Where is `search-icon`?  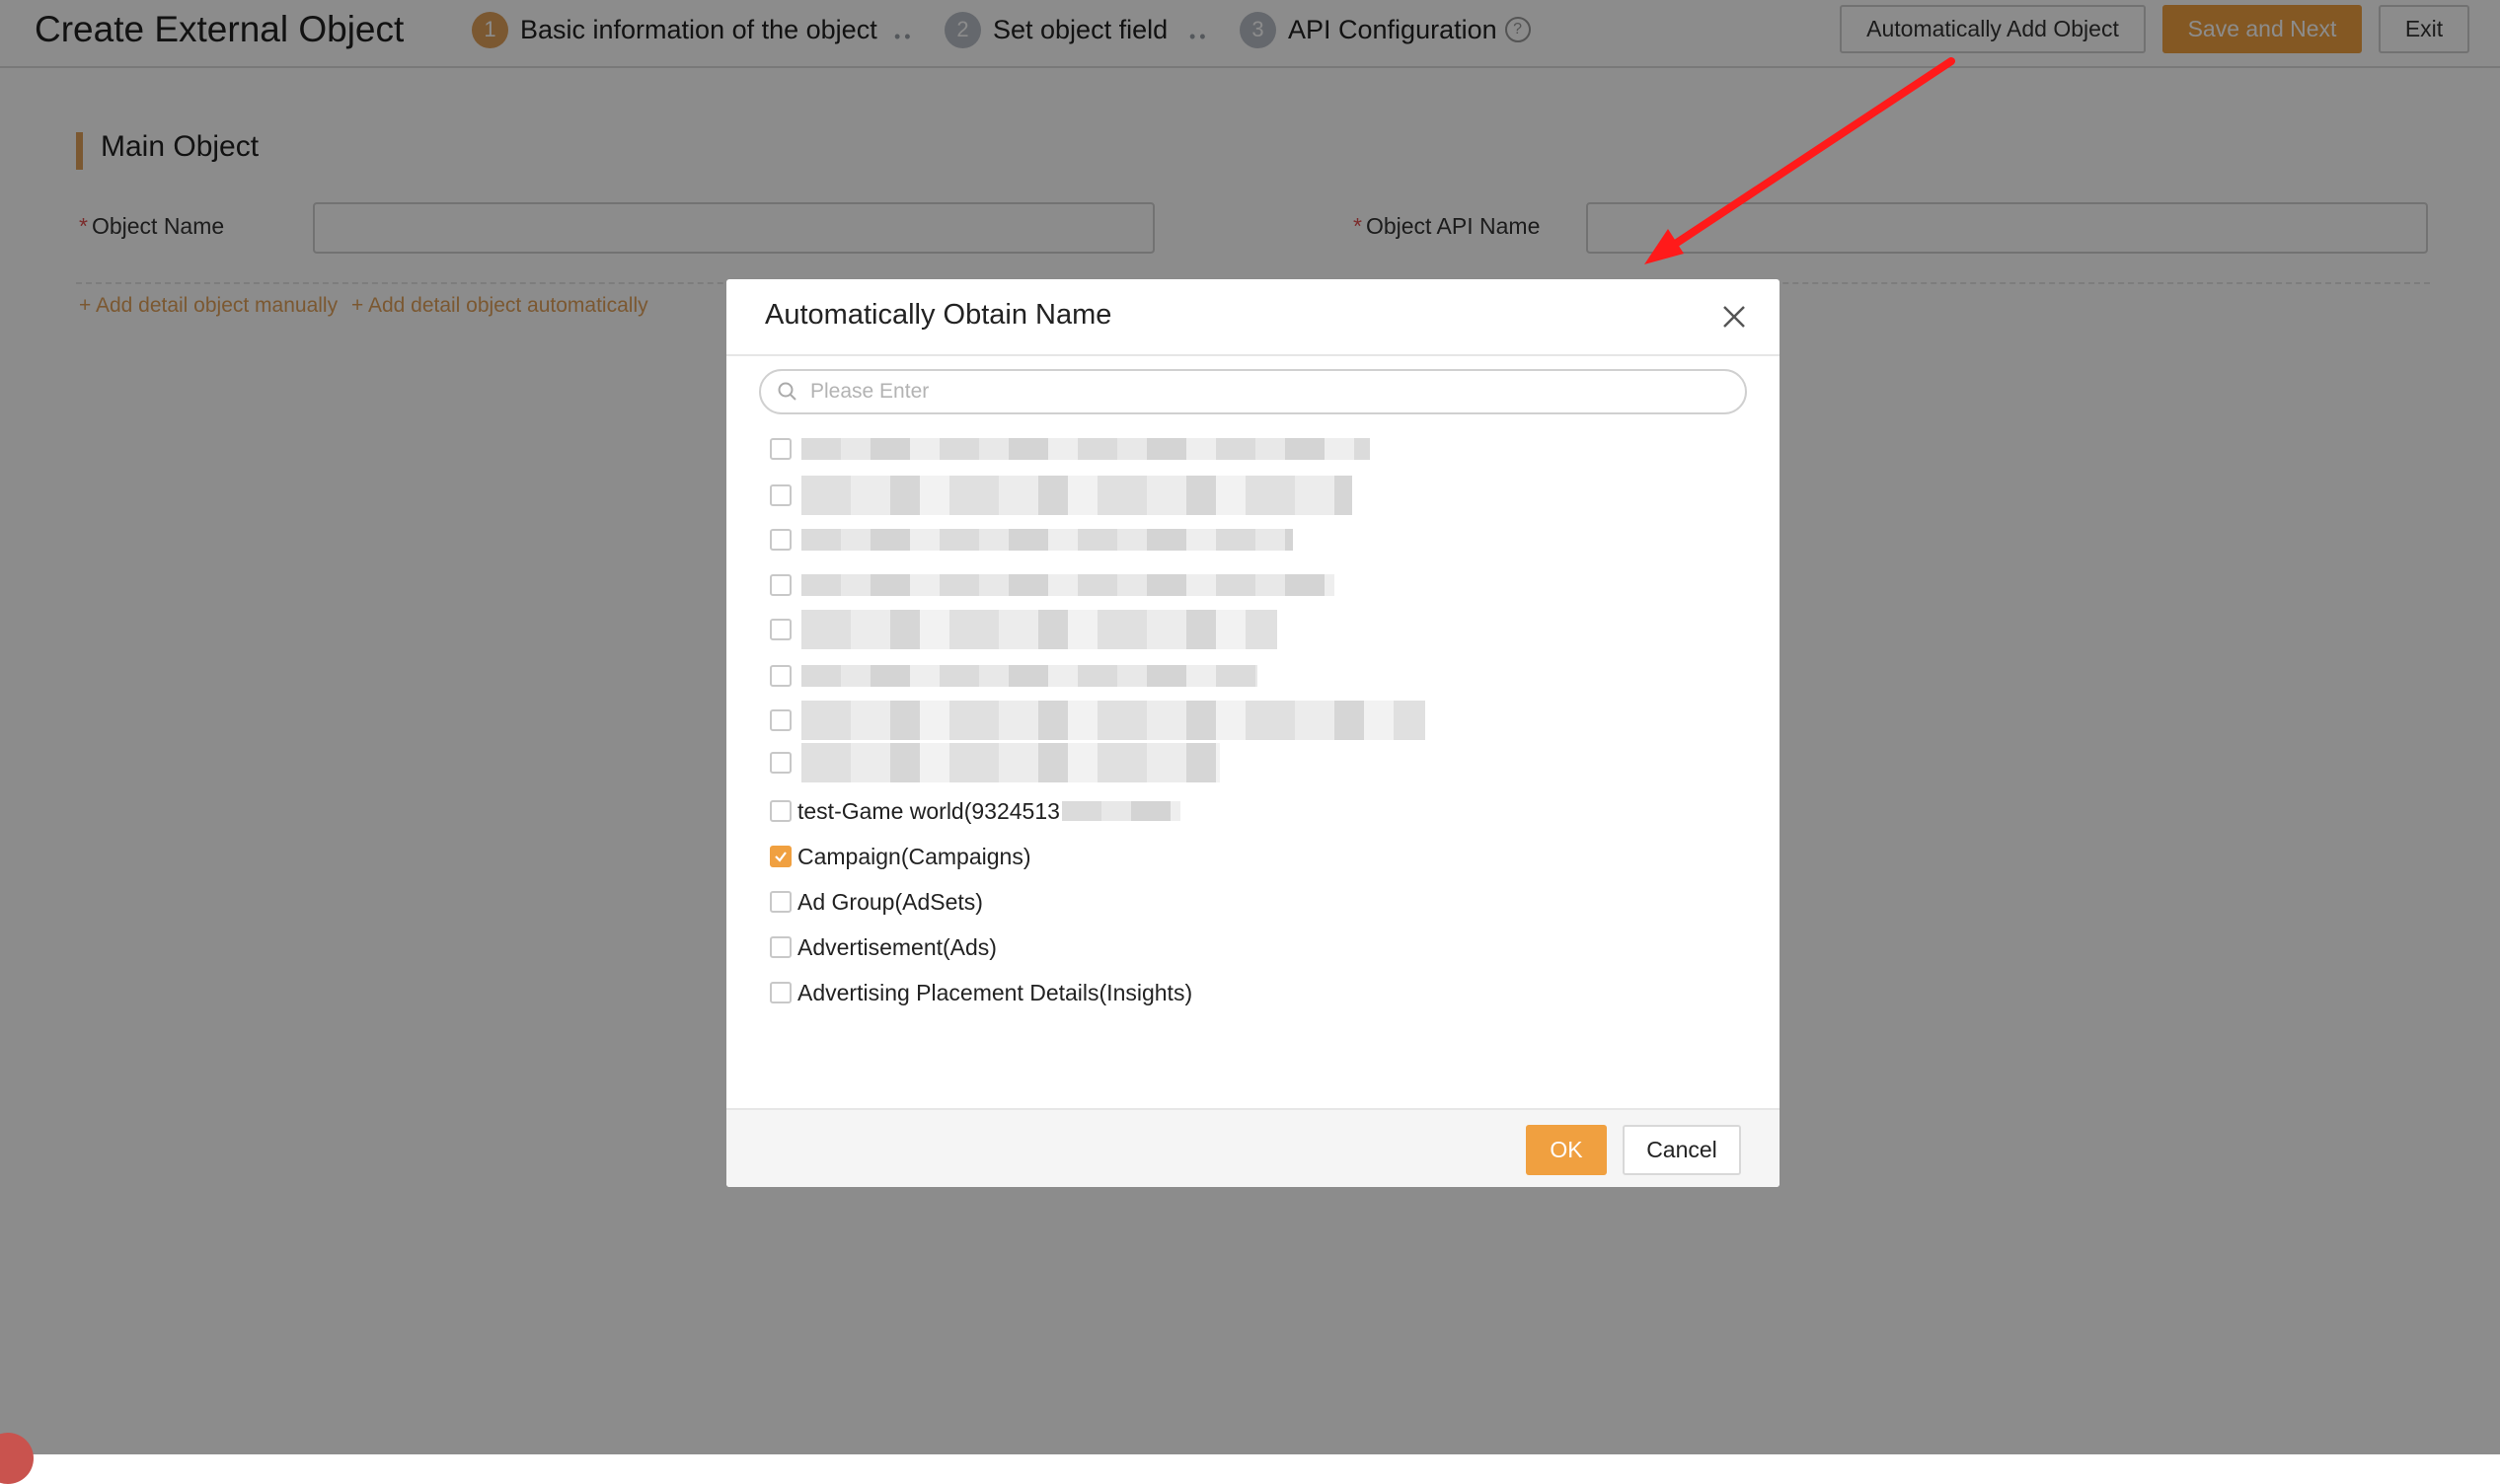
search-icon is located at coordinates (787, 391).